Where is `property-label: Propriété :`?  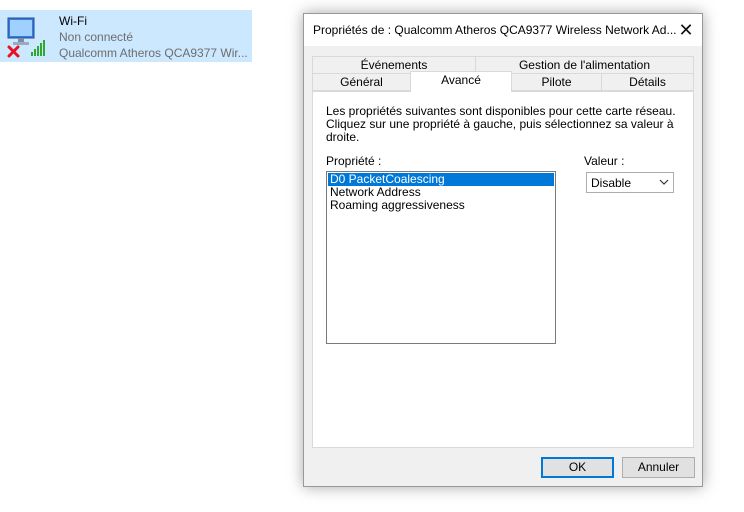
property-label: Propriété : is located at coordinates (354, 161).